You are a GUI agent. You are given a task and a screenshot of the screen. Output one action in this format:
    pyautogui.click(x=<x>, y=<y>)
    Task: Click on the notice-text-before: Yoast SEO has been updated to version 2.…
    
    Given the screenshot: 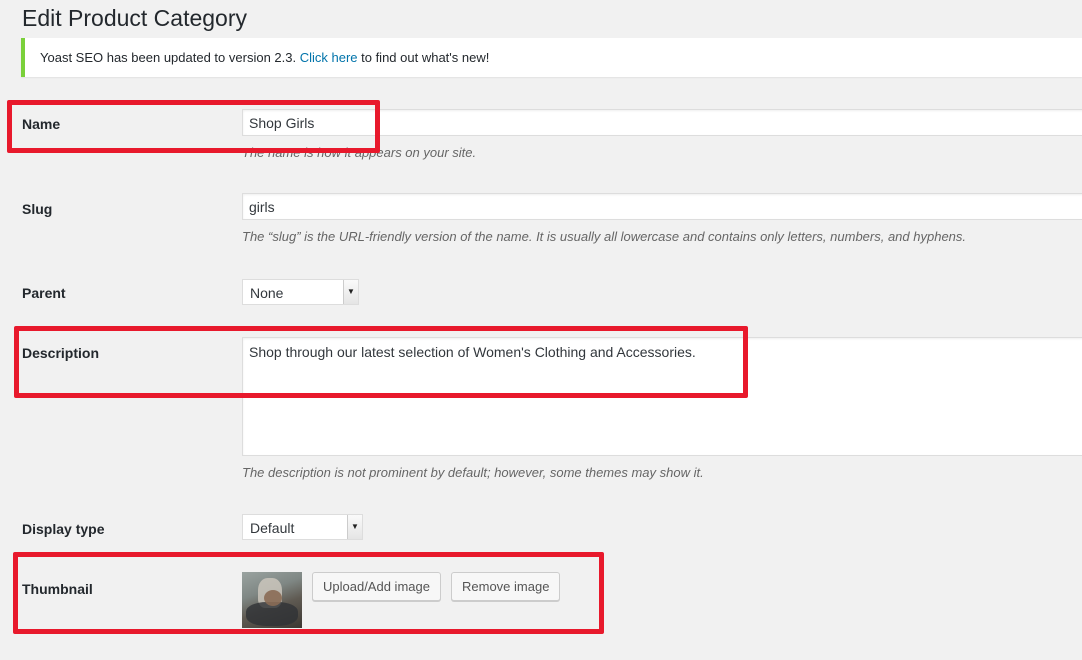 What is the action you would take?
    pyautogui.click(x=170, y=57)
    